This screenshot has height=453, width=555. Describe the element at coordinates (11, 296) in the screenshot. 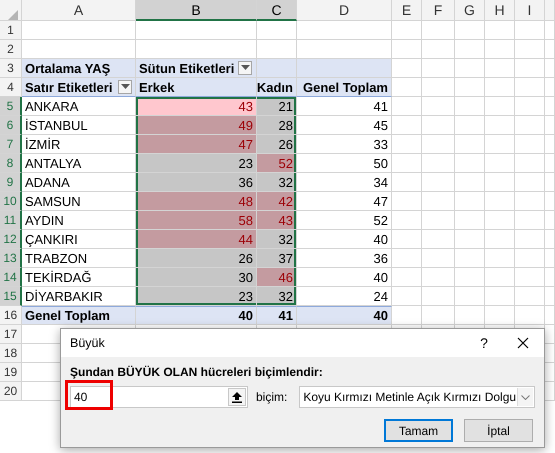

I see `row-header: 15` at that location.